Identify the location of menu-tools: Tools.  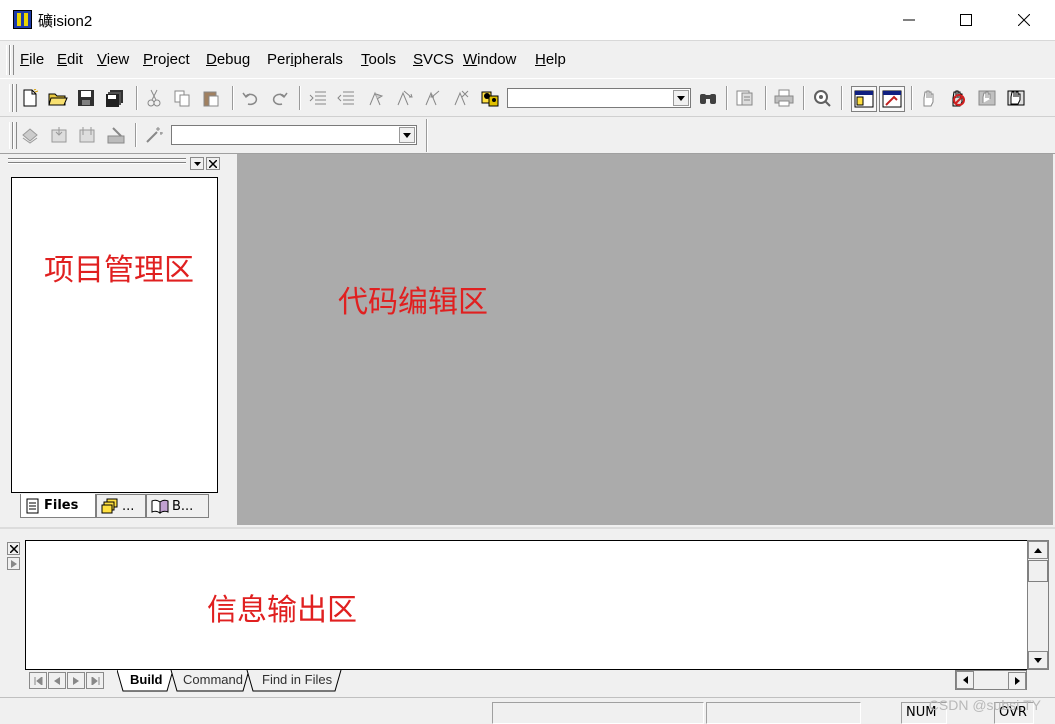
(378, 59).